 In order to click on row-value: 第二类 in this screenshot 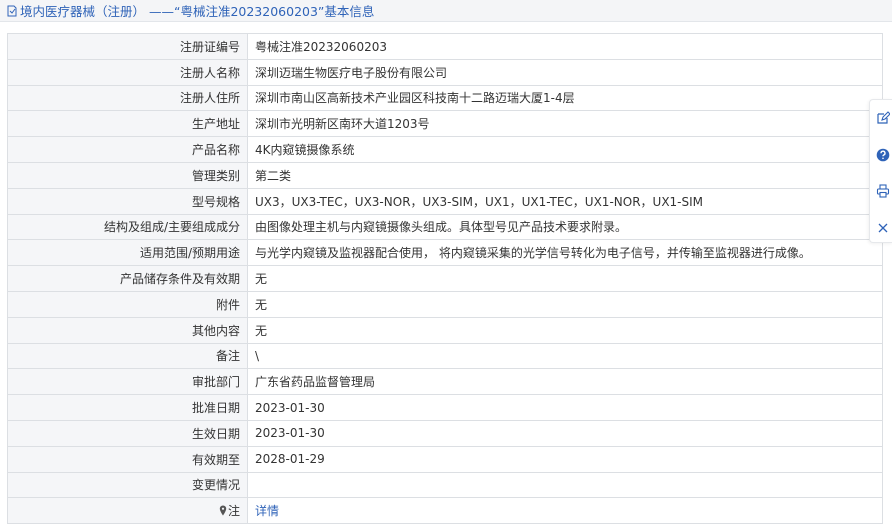, I will do `click(565, 175)`.